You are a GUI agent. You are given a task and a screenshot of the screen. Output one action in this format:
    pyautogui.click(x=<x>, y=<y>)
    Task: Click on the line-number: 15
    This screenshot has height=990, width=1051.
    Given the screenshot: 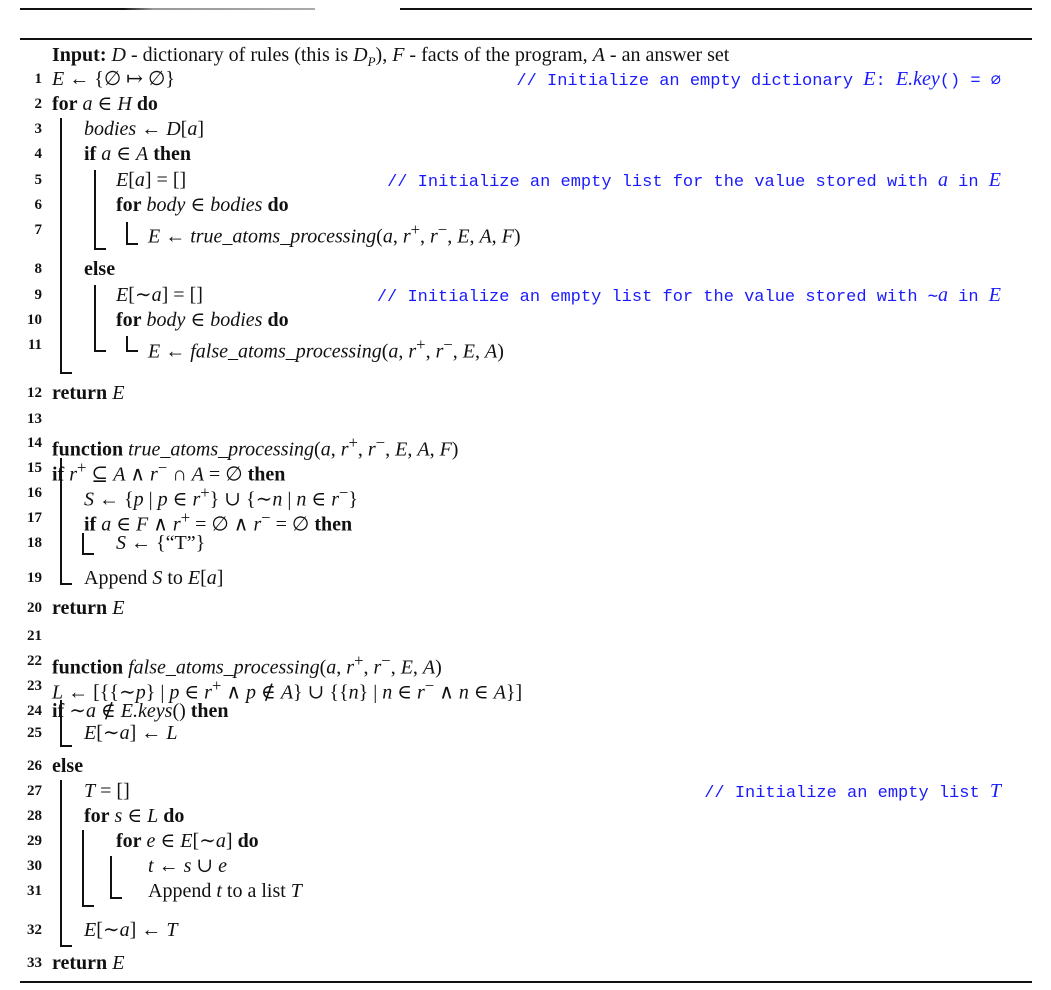 What is the action you would take?
    pyautogui.click(x=34, y=468)
    